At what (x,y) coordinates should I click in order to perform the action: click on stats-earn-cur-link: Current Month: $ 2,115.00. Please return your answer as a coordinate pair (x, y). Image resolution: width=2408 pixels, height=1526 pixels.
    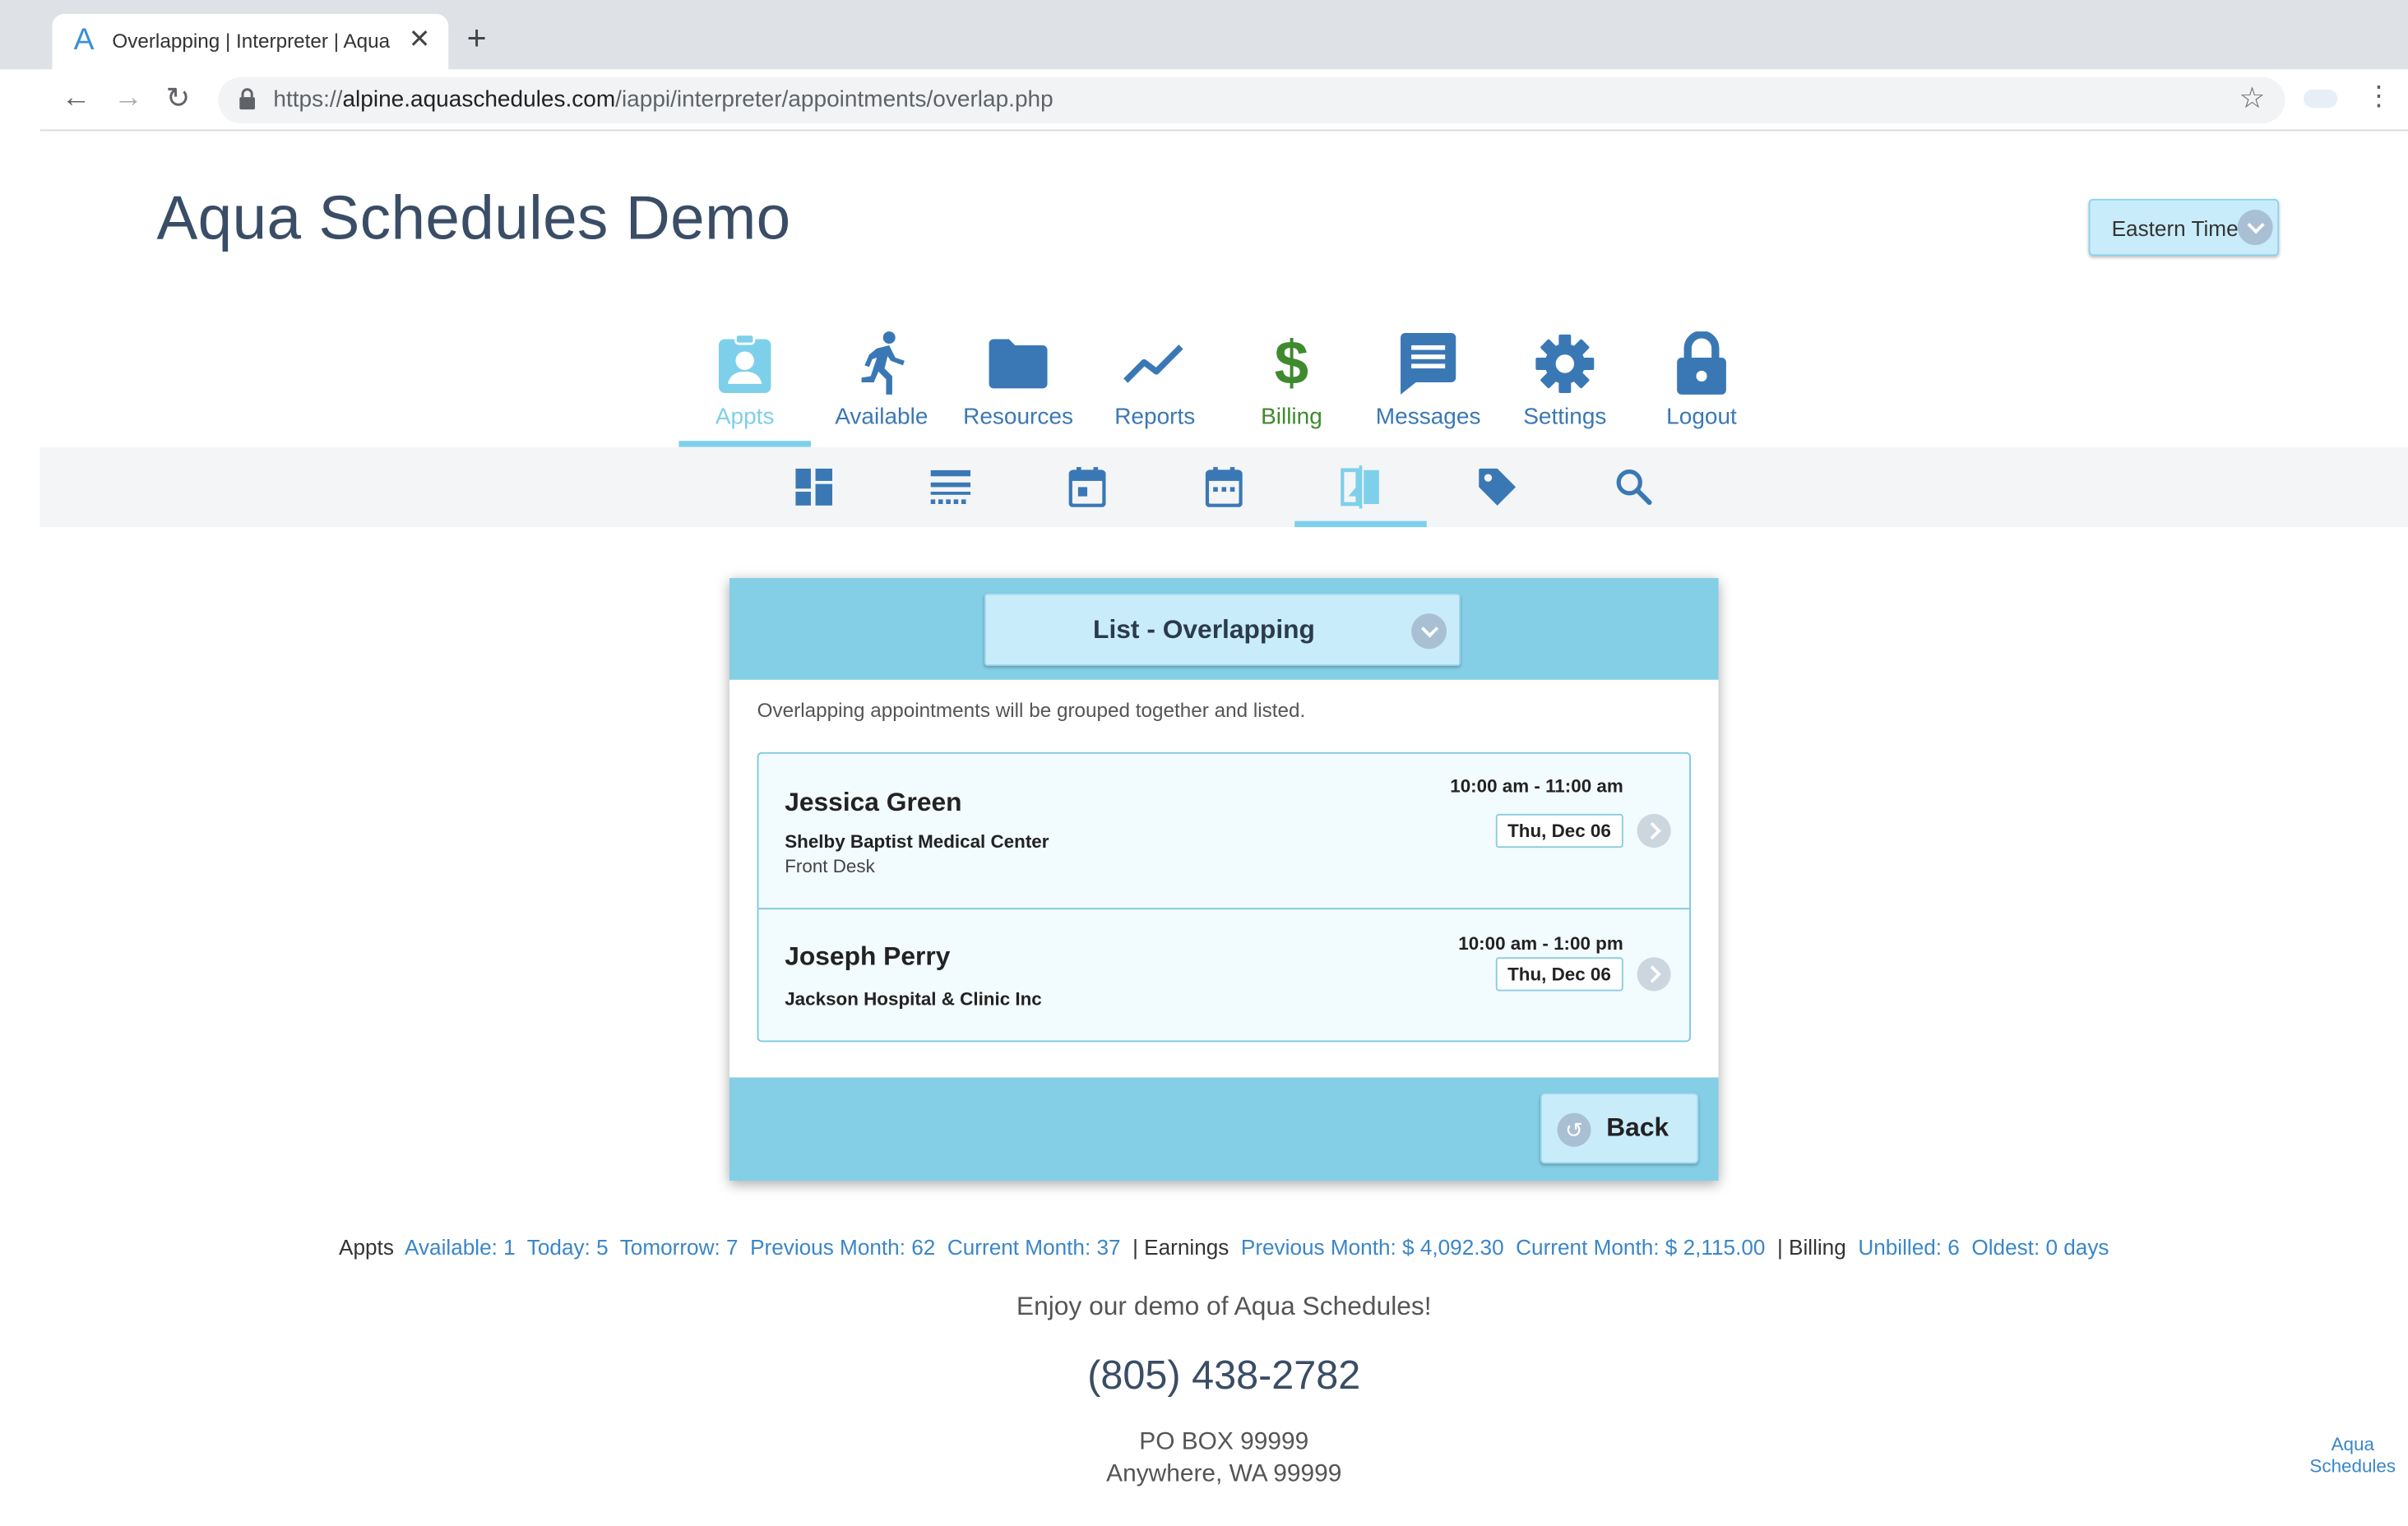
    Looking at the image, I should click on (1640, 1247).